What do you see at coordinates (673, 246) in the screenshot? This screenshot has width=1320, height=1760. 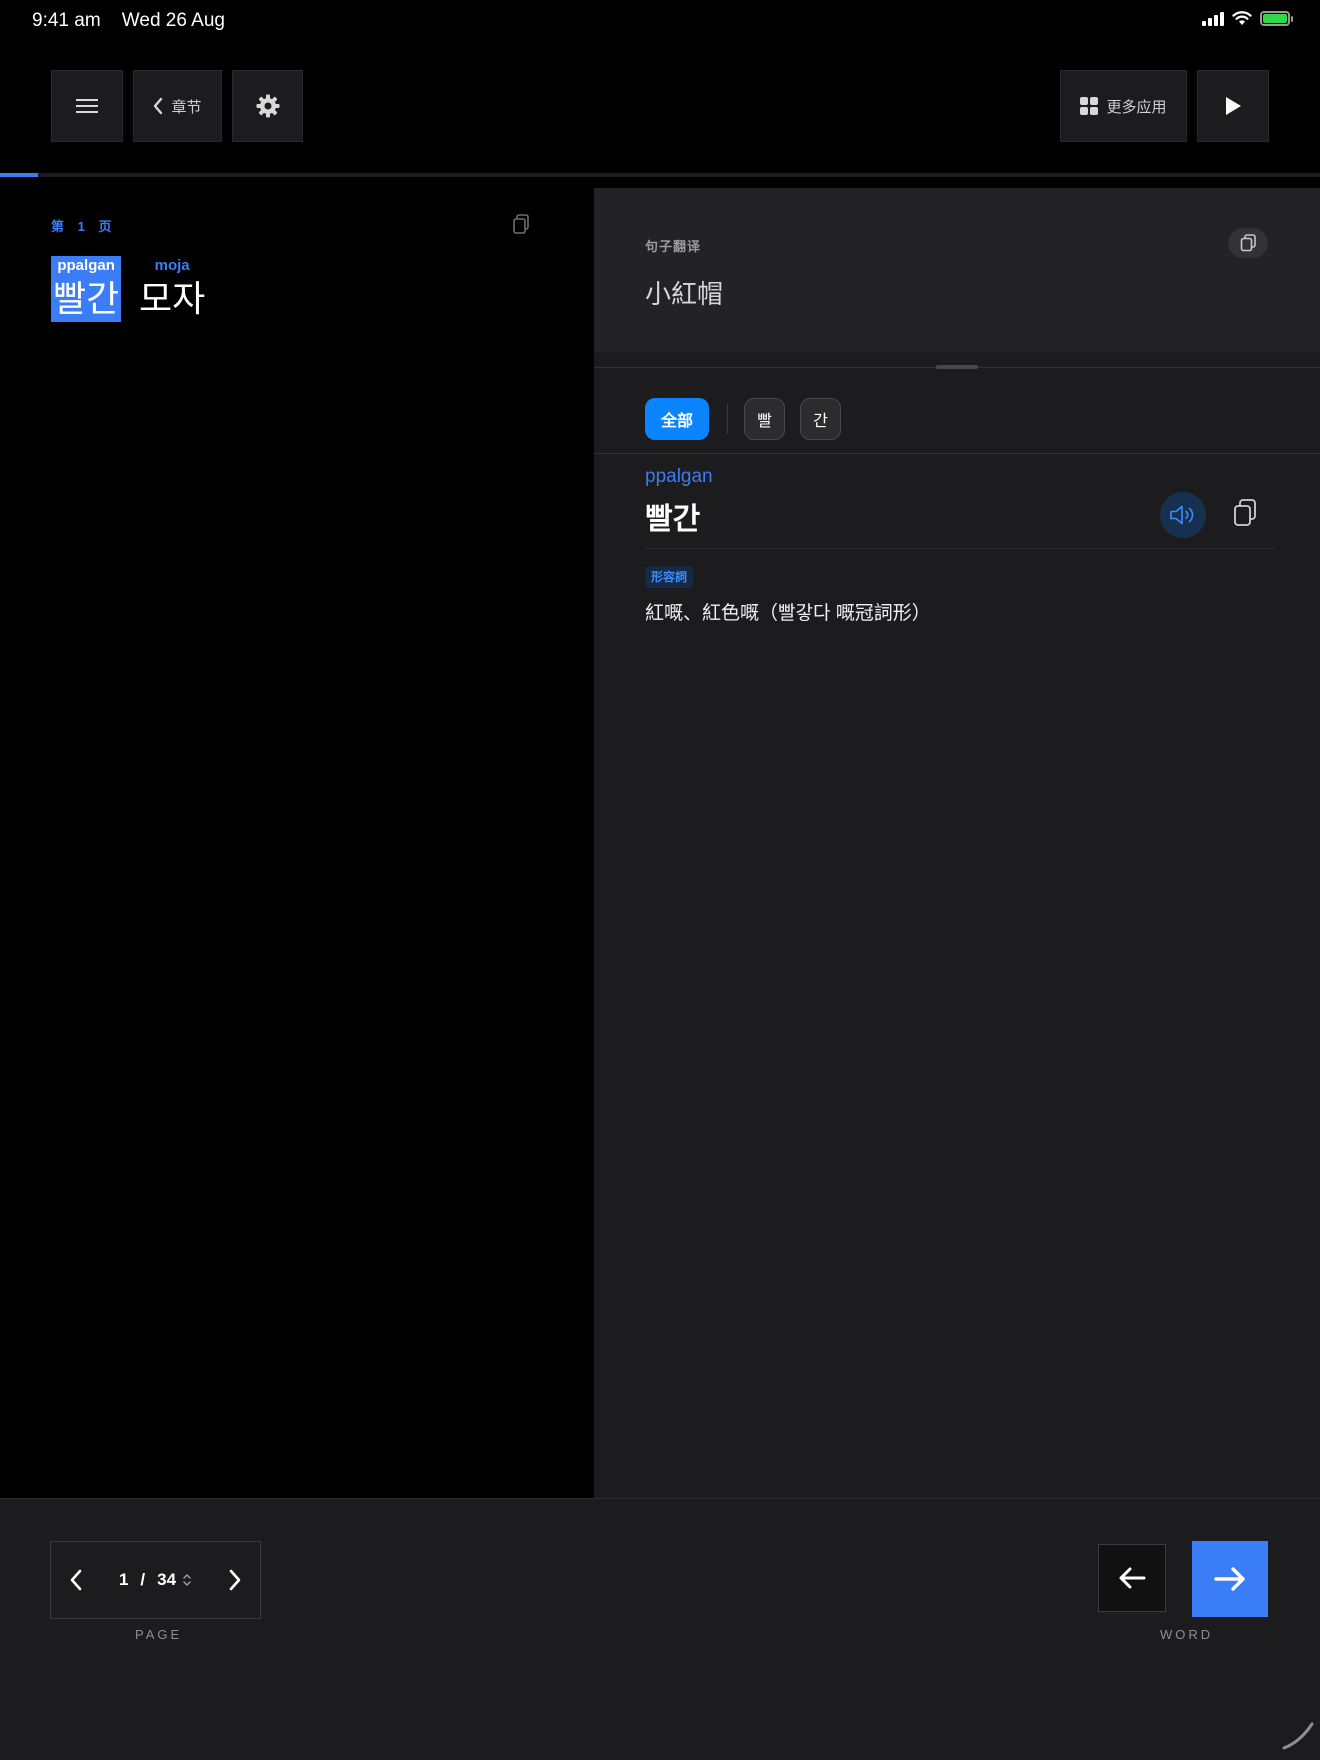 I see `sentence-translation-label: 句子翻译` at bounding box center [673, 246].